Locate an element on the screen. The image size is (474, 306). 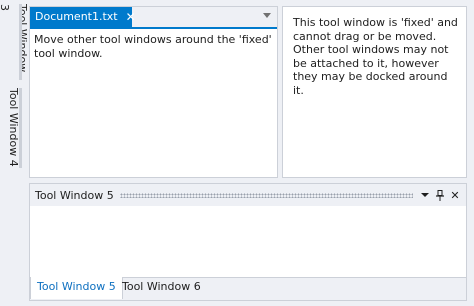
tool-window-title: Tool Window 5 is located at coordinates (74, 195).